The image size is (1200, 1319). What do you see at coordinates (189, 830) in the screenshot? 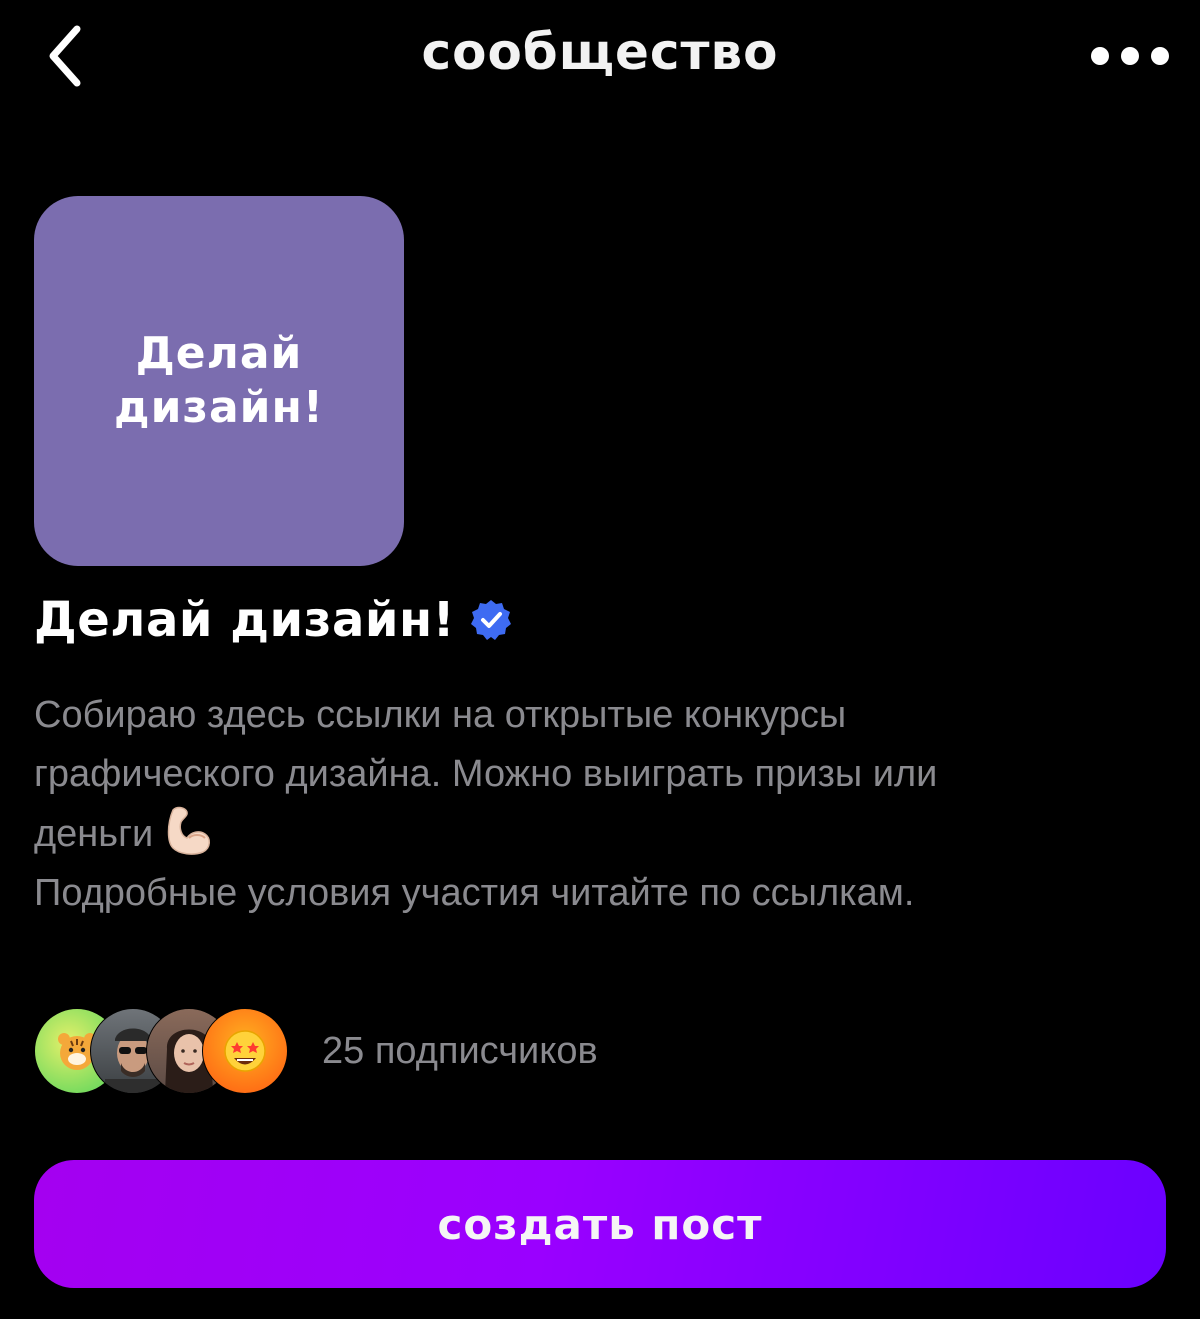
I see `flexed-biceps-icon` at bounding box center [189, 830].